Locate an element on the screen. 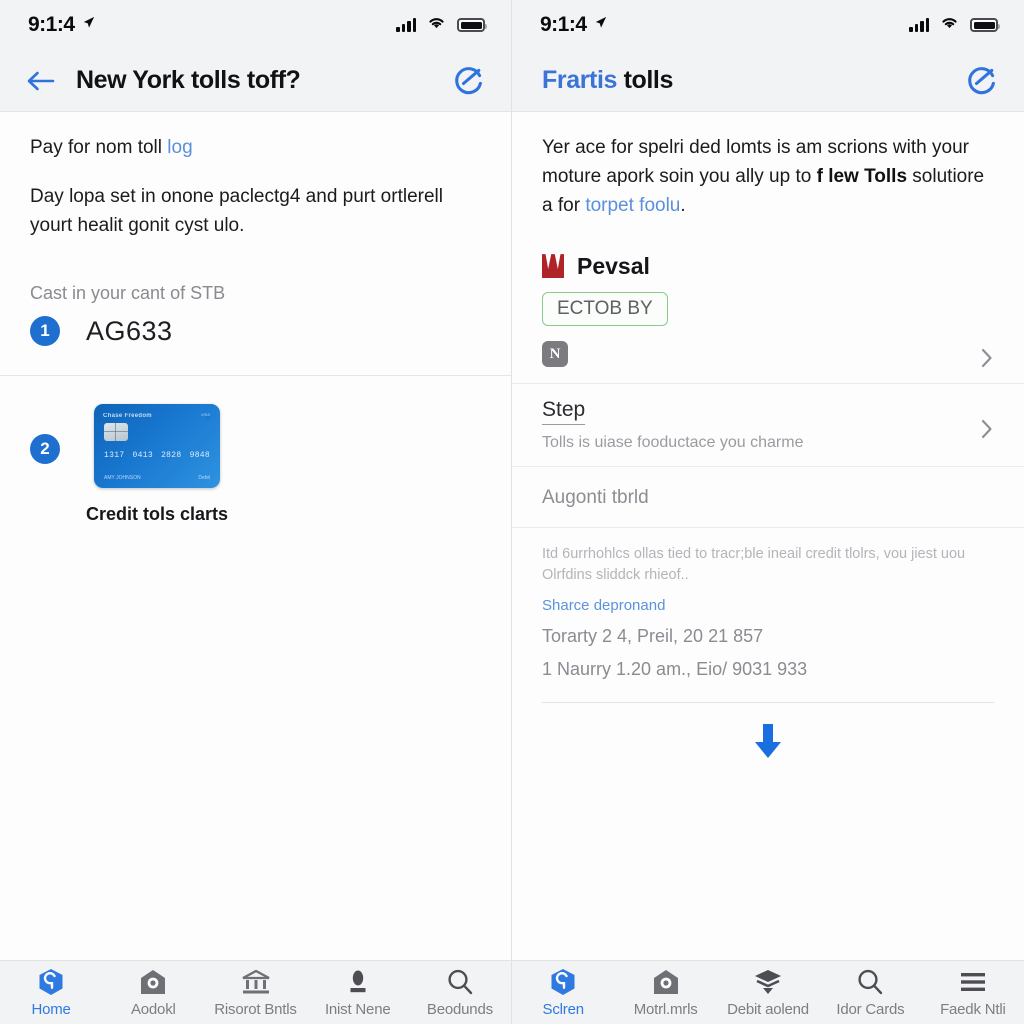  tab-label: Faedk Ntli is located at coordinates (973, 1009).